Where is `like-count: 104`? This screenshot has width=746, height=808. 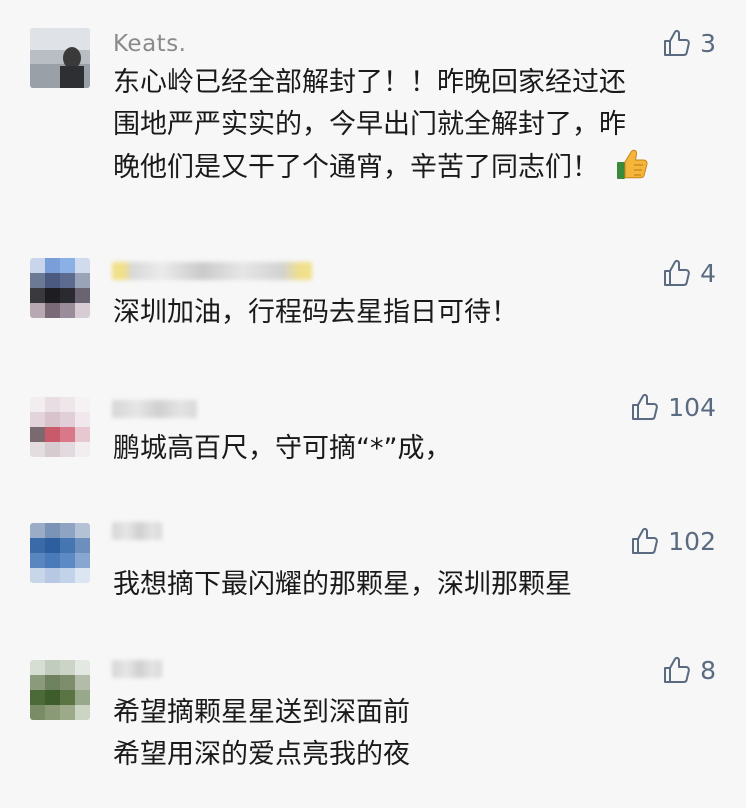 like-count: 104 is located at coordinates (692, 407).